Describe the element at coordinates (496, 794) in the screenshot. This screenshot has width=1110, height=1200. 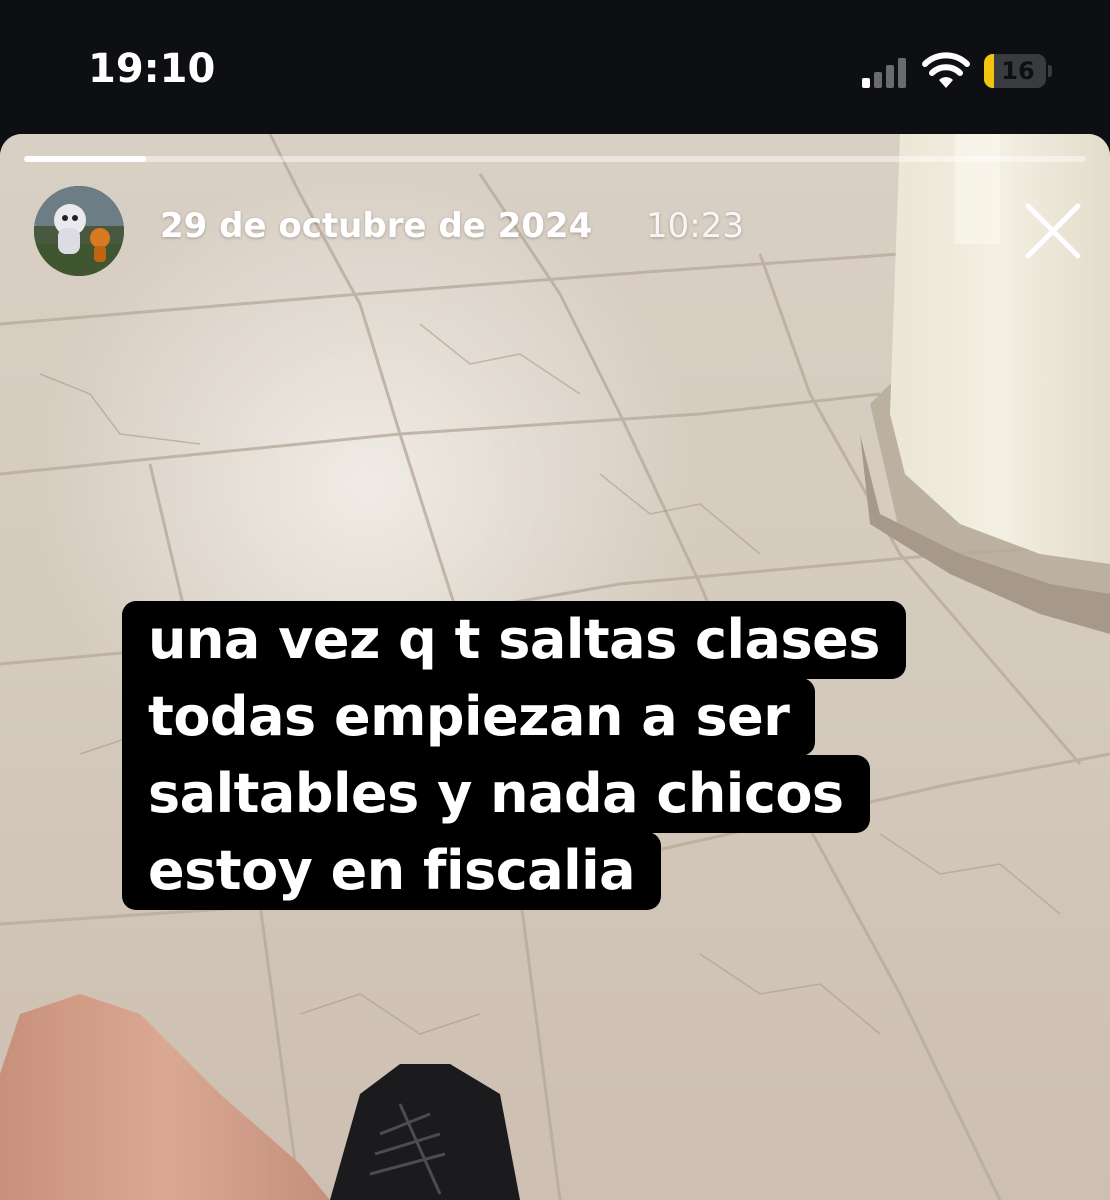
I see `caption-line: saltables y nada chicos` at that location.